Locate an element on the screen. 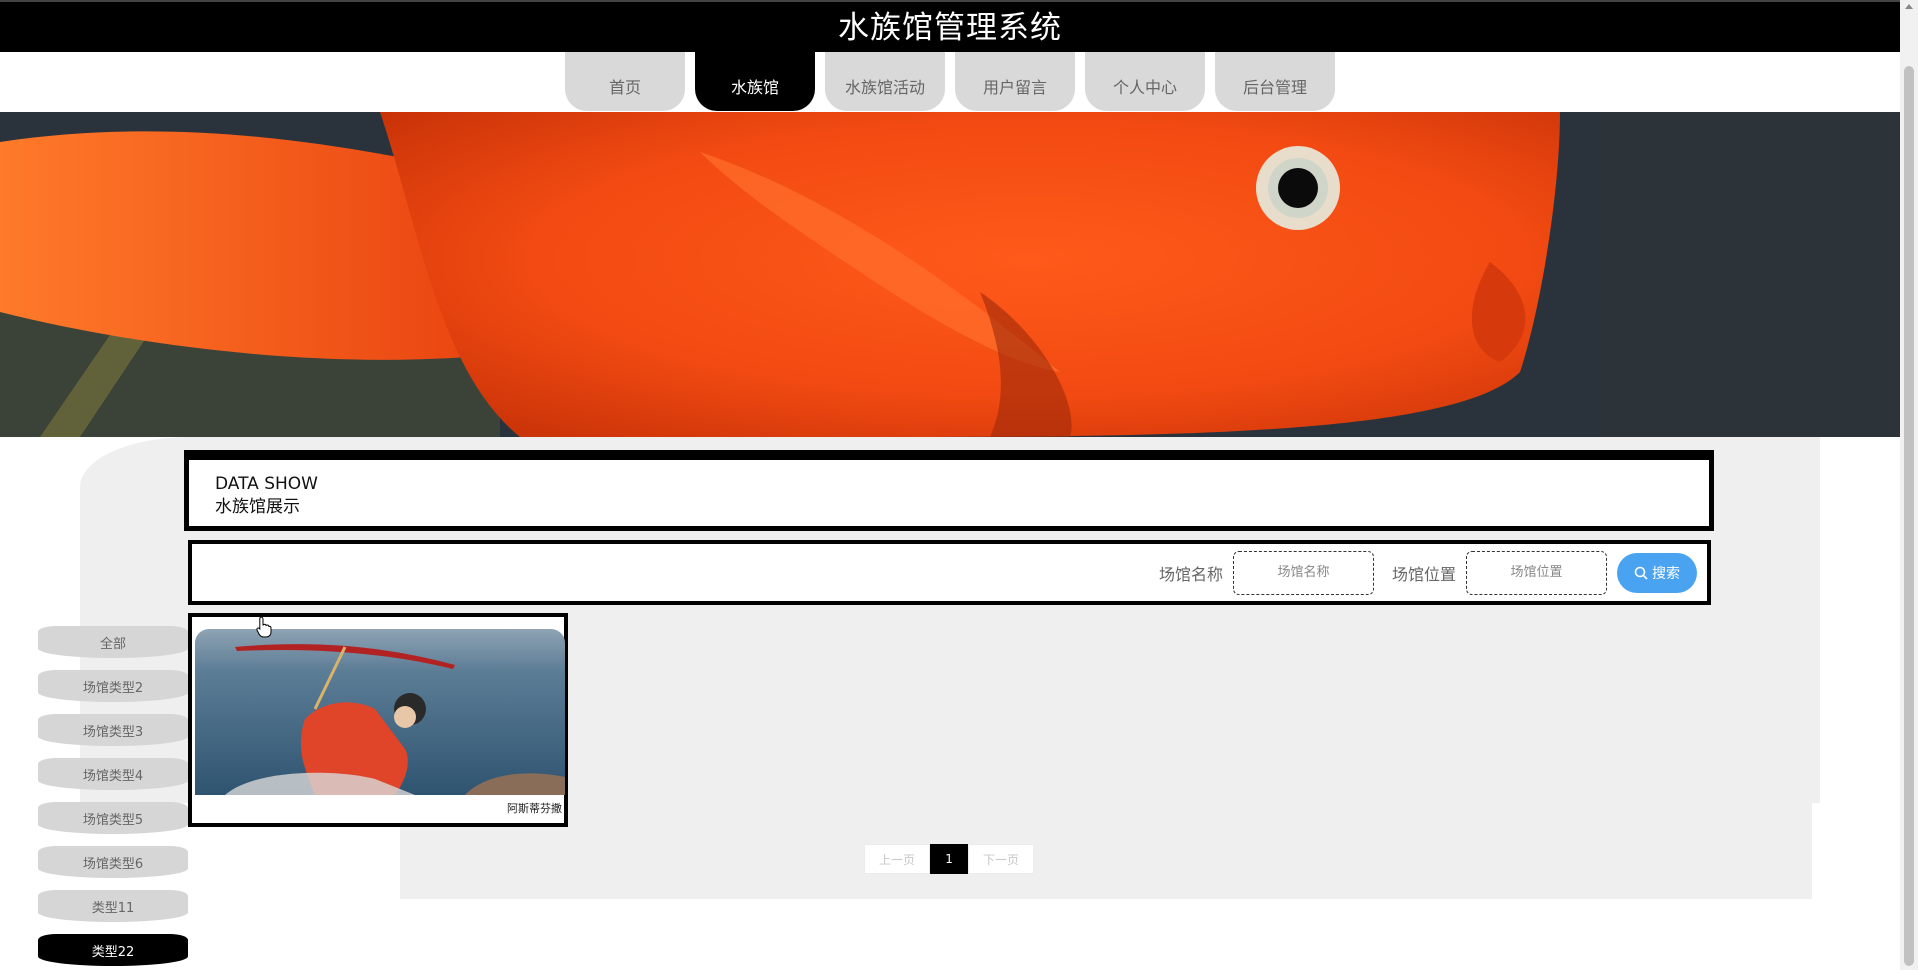  pagination-next: 下一页 is located at coordinates (1001, 859).